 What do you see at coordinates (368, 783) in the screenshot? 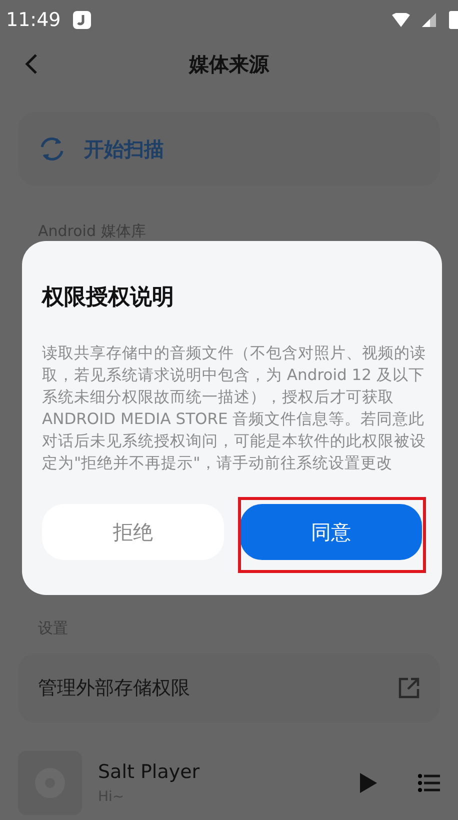
I see `play-icon` at bounding box center [368, 783].